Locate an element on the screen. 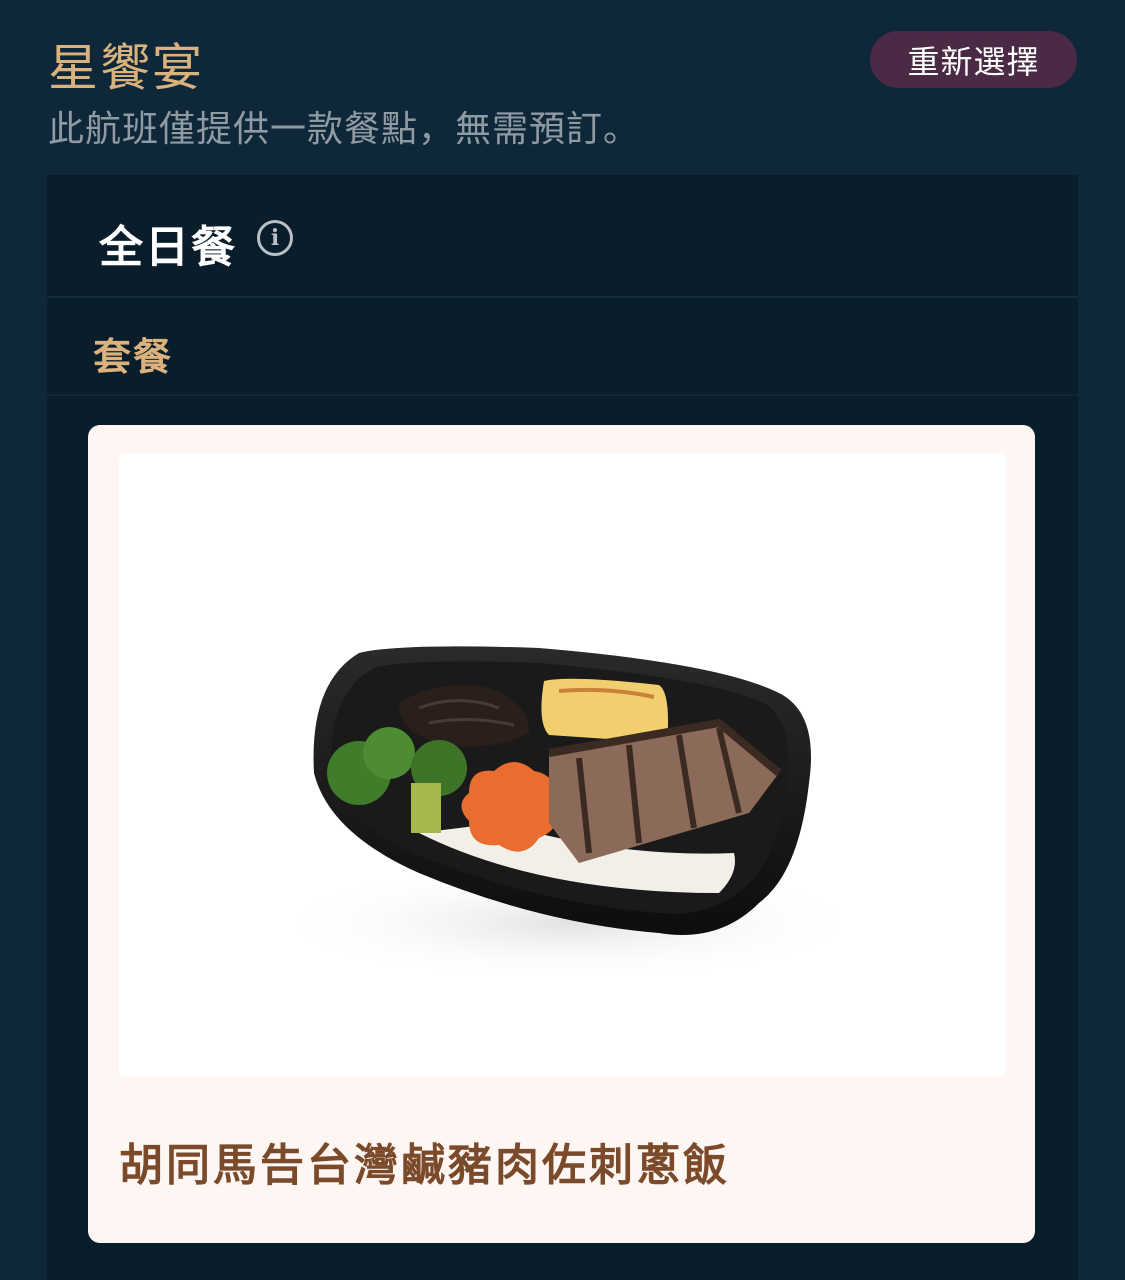  category-label: 套餐 is located at coordinates (133, 357).